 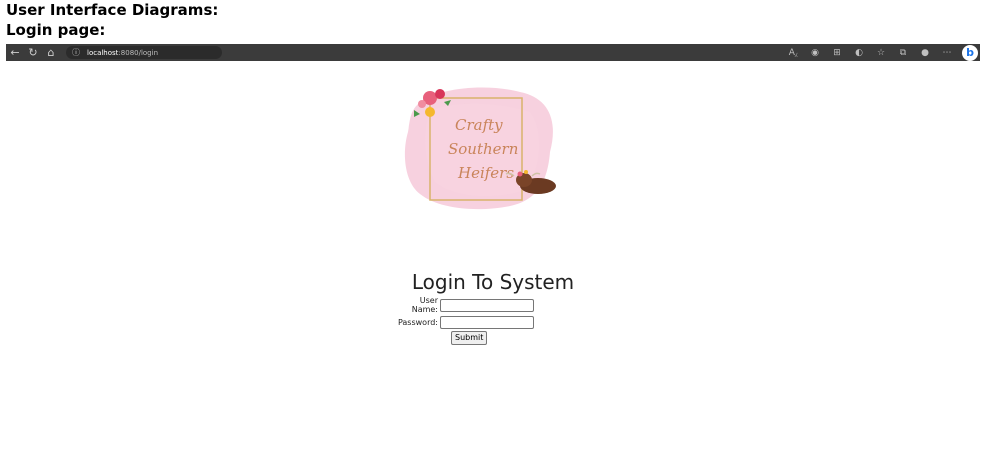 I want to click on password-row: Password:, so click(x=465, y=322).